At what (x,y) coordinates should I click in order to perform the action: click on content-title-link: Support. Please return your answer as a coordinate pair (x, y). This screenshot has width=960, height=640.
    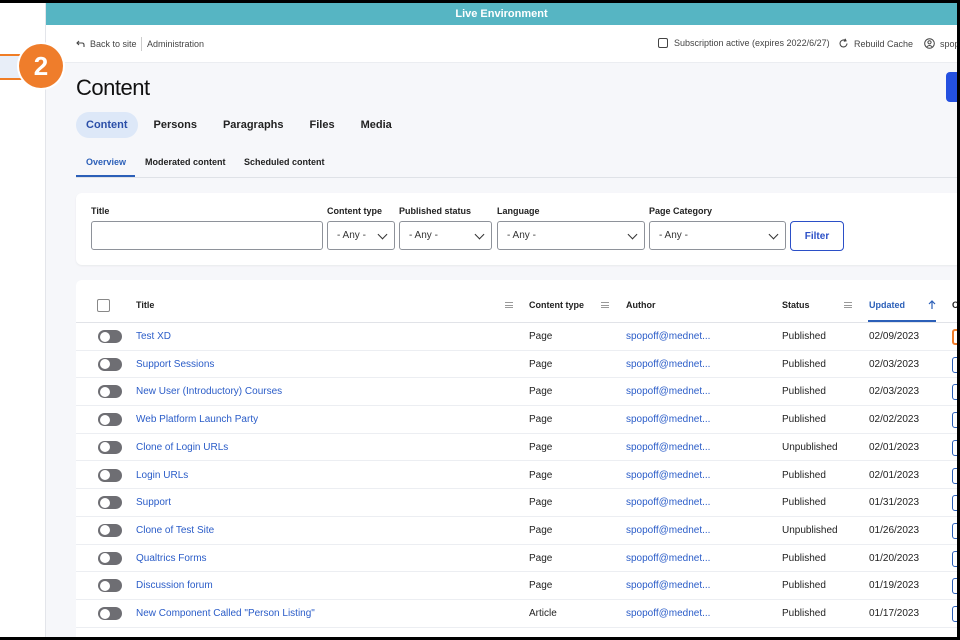
    Looking at the image, I should click on (153, 502).